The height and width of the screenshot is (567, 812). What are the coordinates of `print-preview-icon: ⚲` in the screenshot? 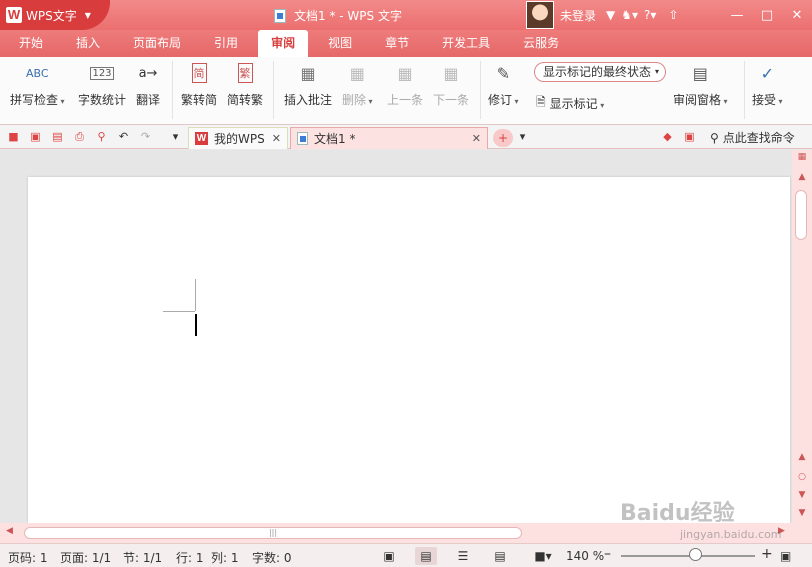 It's located at (101, 136).